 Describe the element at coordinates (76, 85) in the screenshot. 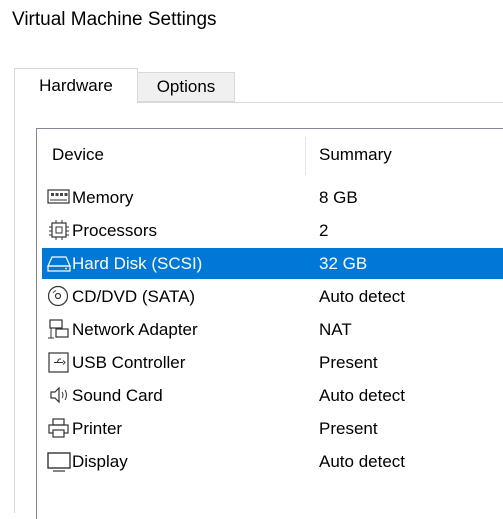

I see `tab-hardware: Hardware` at that location.